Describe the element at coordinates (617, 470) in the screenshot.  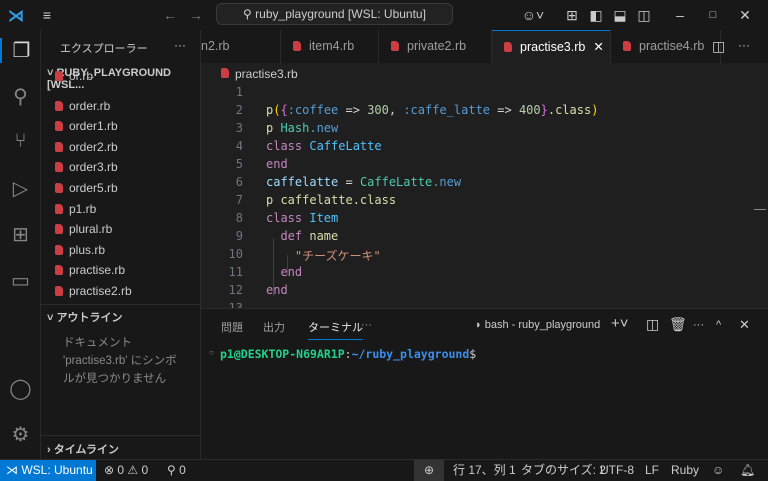
I see `encoding: UTF-8` at that location.